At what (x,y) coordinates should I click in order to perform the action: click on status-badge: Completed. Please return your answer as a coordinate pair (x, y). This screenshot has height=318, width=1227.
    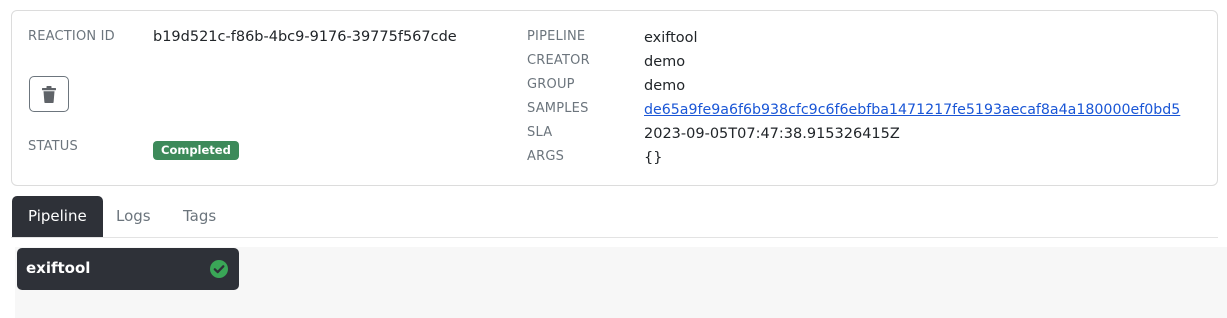
    Looking at the image, I should click on (196, 150).